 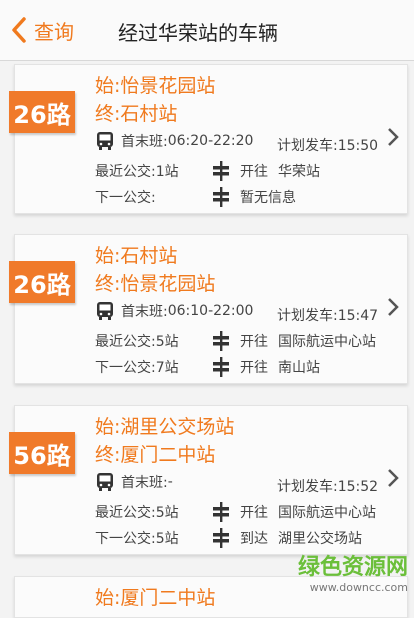 I want to click on watermark-title: 绿色资源网, so click(x=352, y=567).